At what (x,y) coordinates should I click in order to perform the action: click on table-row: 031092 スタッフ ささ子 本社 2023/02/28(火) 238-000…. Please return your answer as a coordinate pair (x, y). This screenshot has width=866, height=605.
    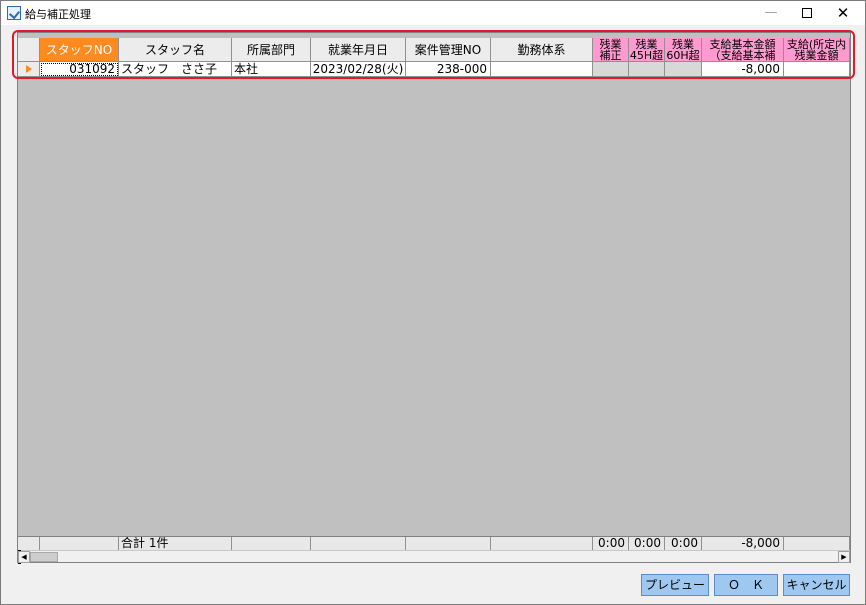
    Looking at the image, I should click on (434, 69).